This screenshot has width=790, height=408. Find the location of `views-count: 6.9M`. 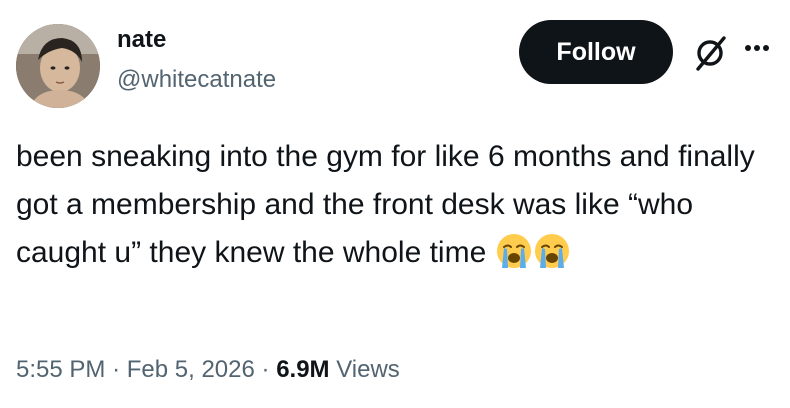

views-count: 6.9M is located at coordinates (302, 369).